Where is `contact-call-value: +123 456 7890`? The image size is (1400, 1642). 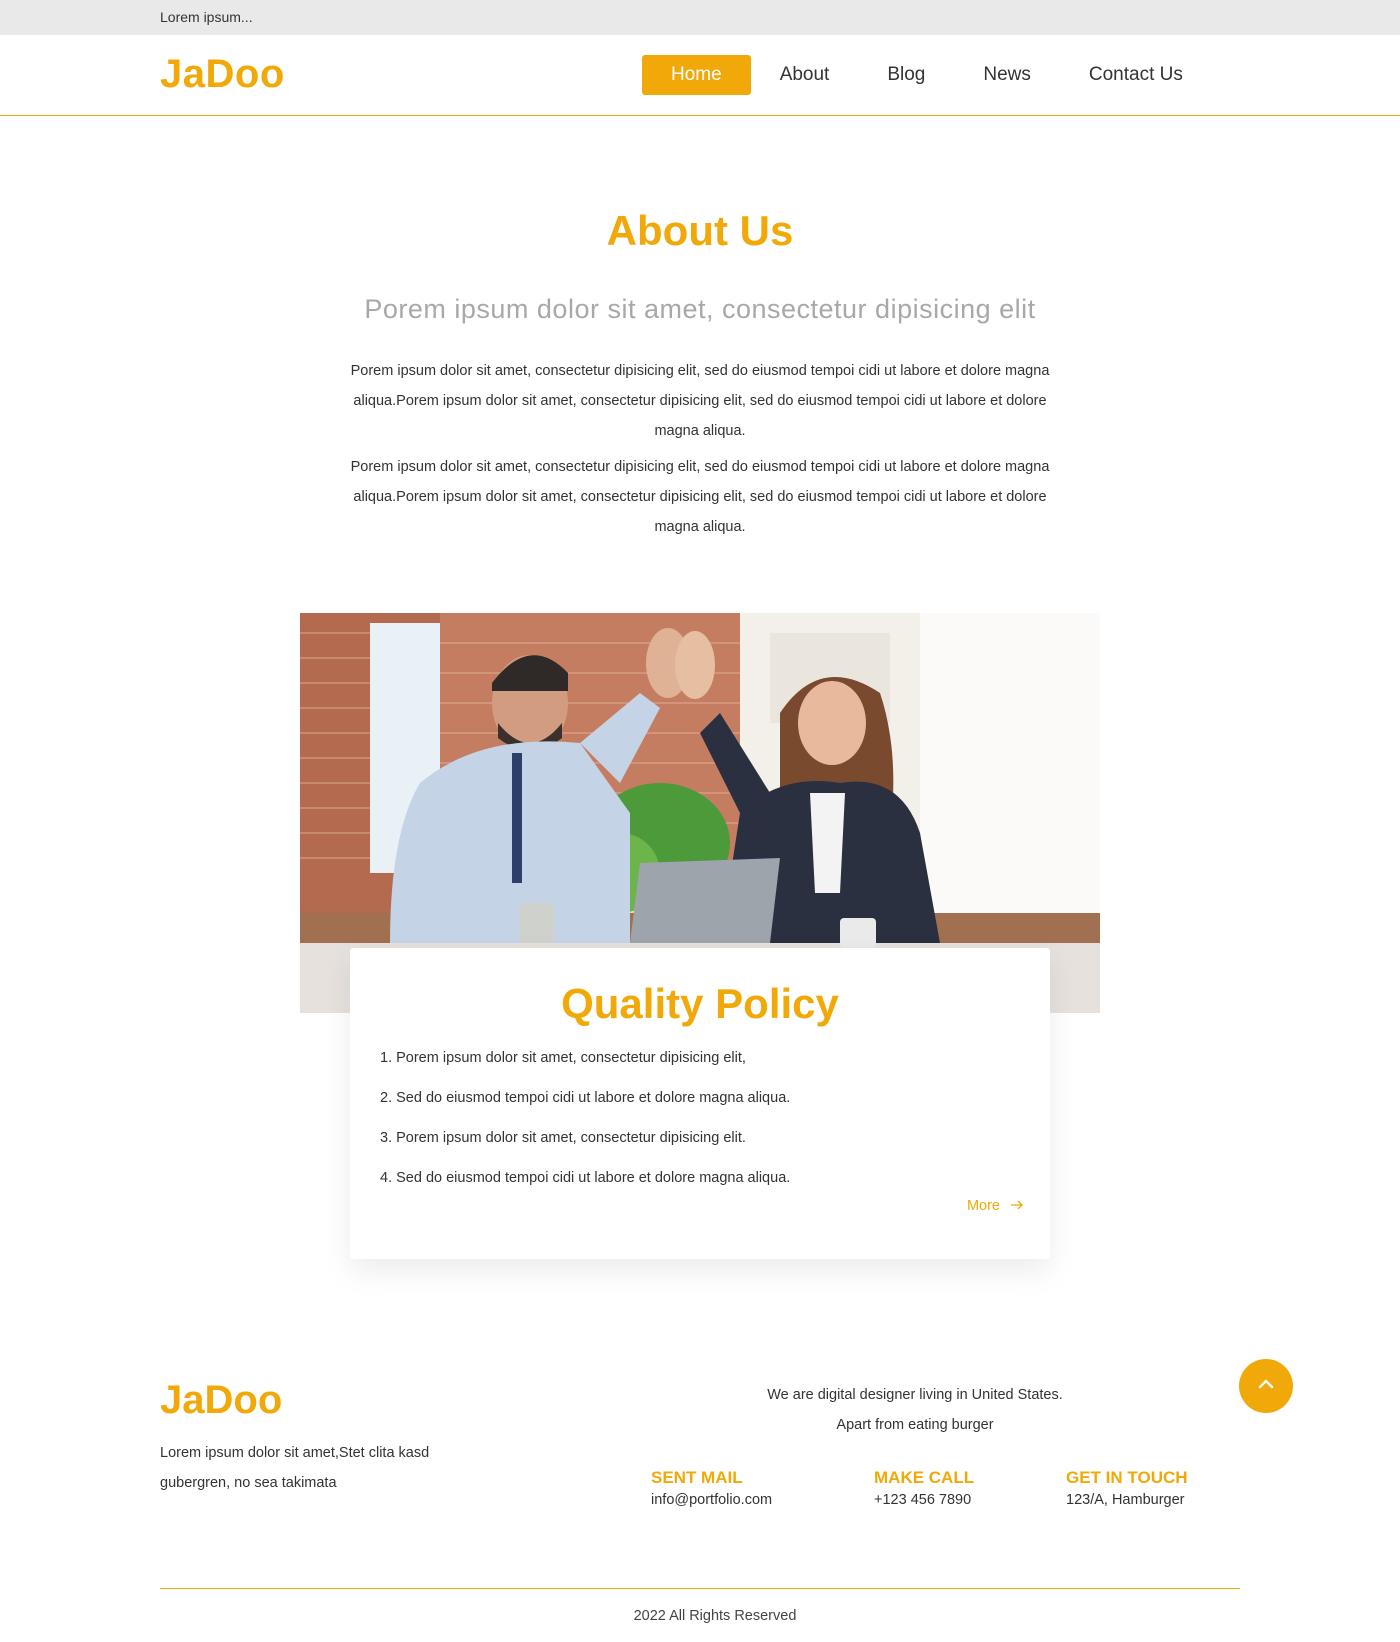 contact-call-value: +123 456 7890 is located at coordinates (924, 1500).